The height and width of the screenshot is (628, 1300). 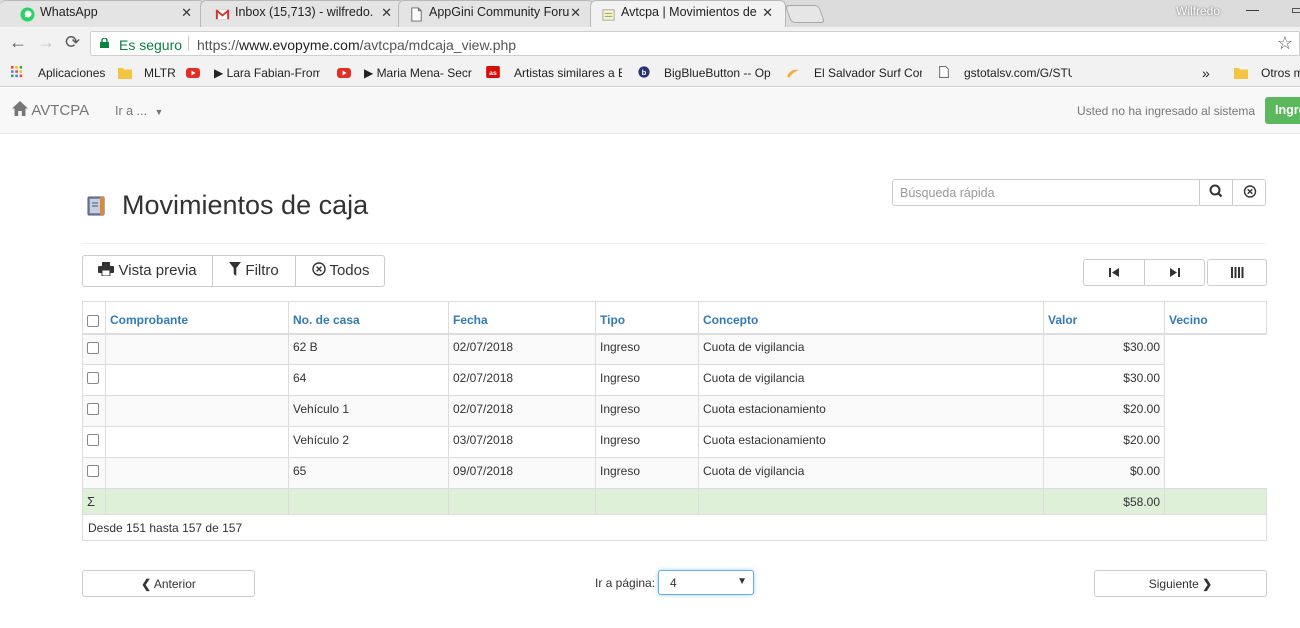 I want to click on bookmark-mltr: MLTR, so click(x=160, y=73).